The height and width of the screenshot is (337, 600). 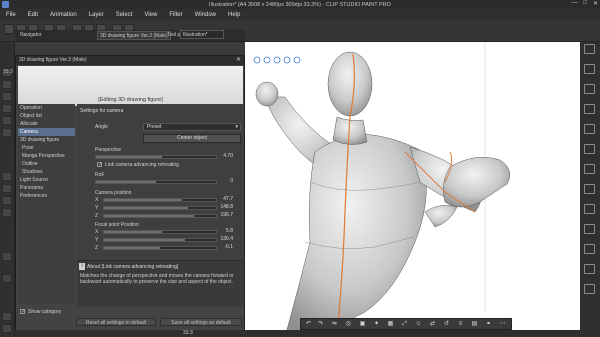 I want to click on link-camera-label: Link camera advancing retreating, so click(x=142, y=165).